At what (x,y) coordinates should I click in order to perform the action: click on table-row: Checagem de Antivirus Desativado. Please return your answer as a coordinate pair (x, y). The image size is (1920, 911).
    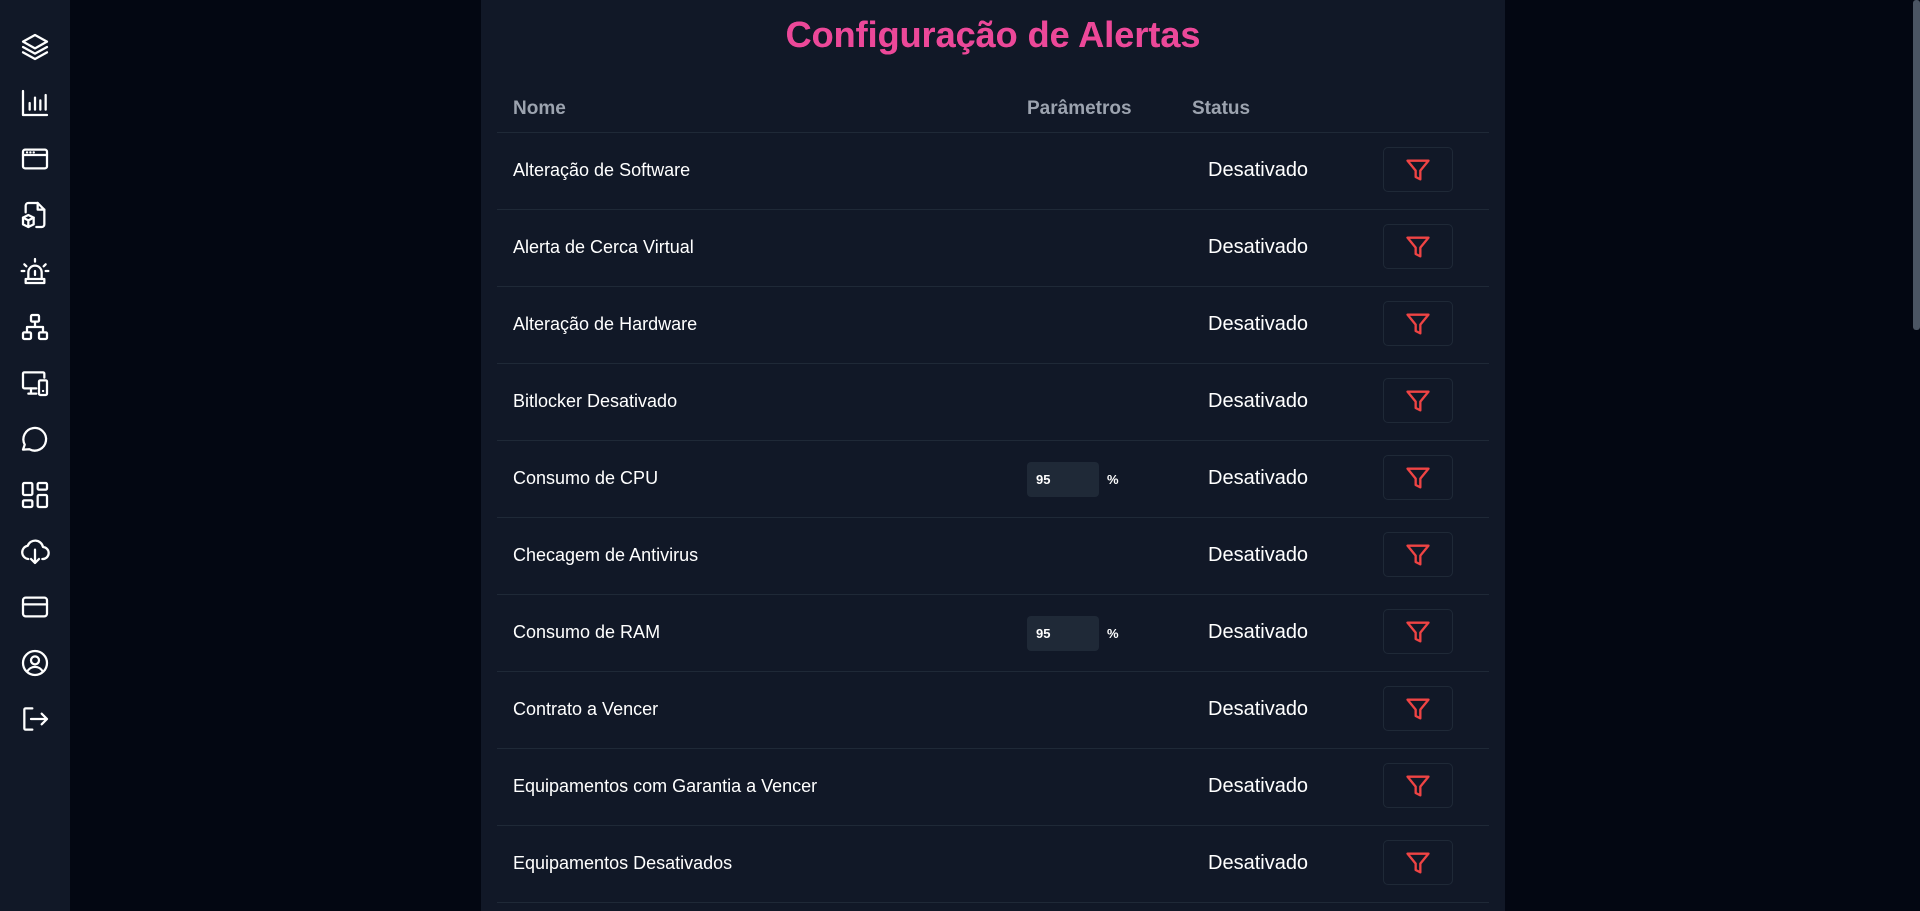
    Looking at the image, I should click on (993, 556).